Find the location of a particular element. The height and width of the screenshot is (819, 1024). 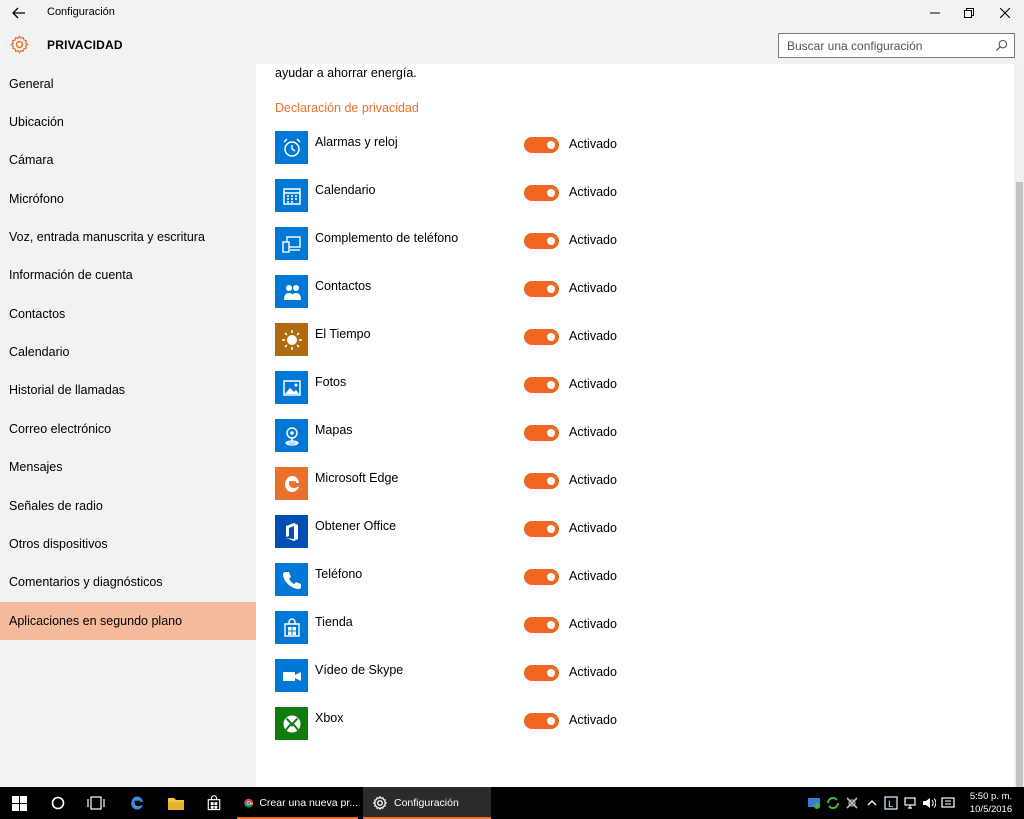

volume-icon is located at coordinates (929, 803).